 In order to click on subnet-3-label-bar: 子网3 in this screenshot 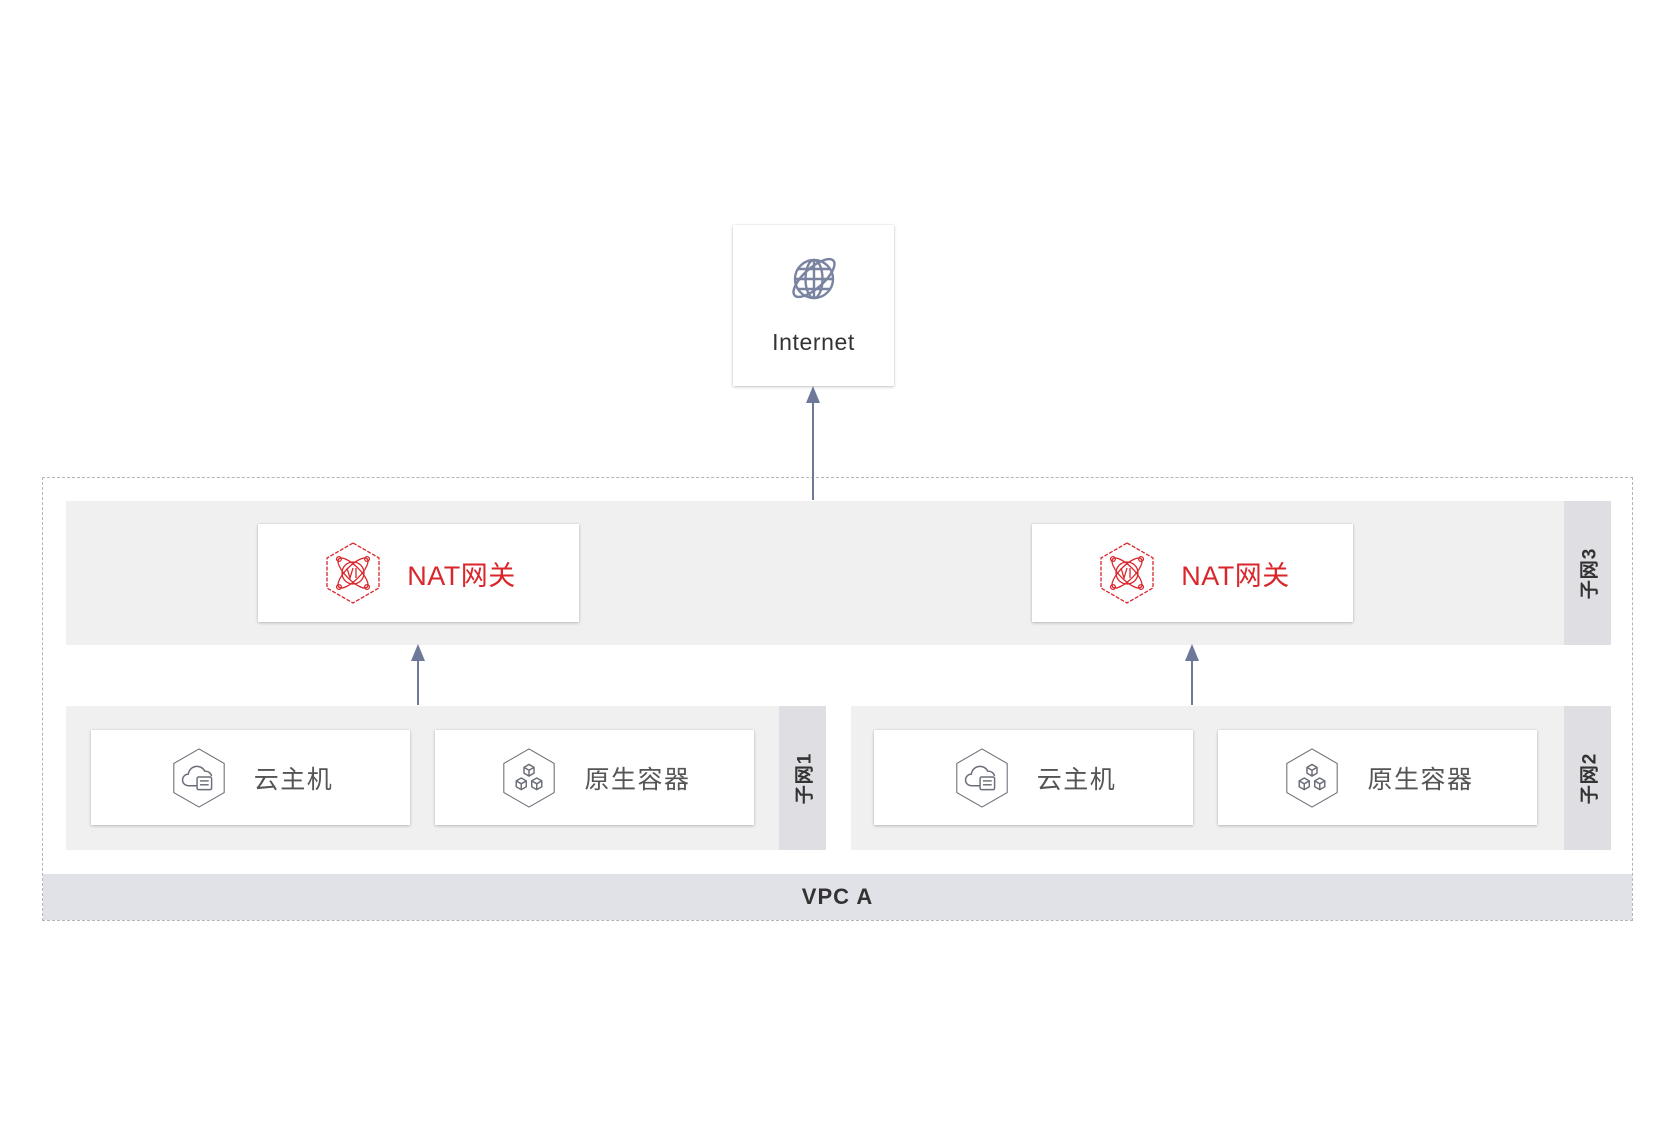, I will do `click(1587, 573)`.